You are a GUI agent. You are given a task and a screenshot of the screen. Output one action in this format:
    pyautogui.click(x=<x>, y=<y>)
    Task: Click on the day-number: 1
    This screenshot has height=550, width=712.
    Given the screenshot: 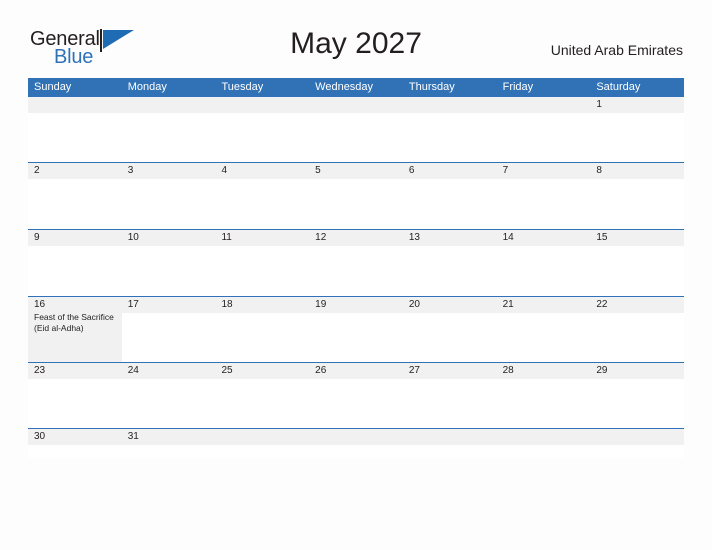 What is the action you would take?
    pyautogui.click(x=599, y=104)
    